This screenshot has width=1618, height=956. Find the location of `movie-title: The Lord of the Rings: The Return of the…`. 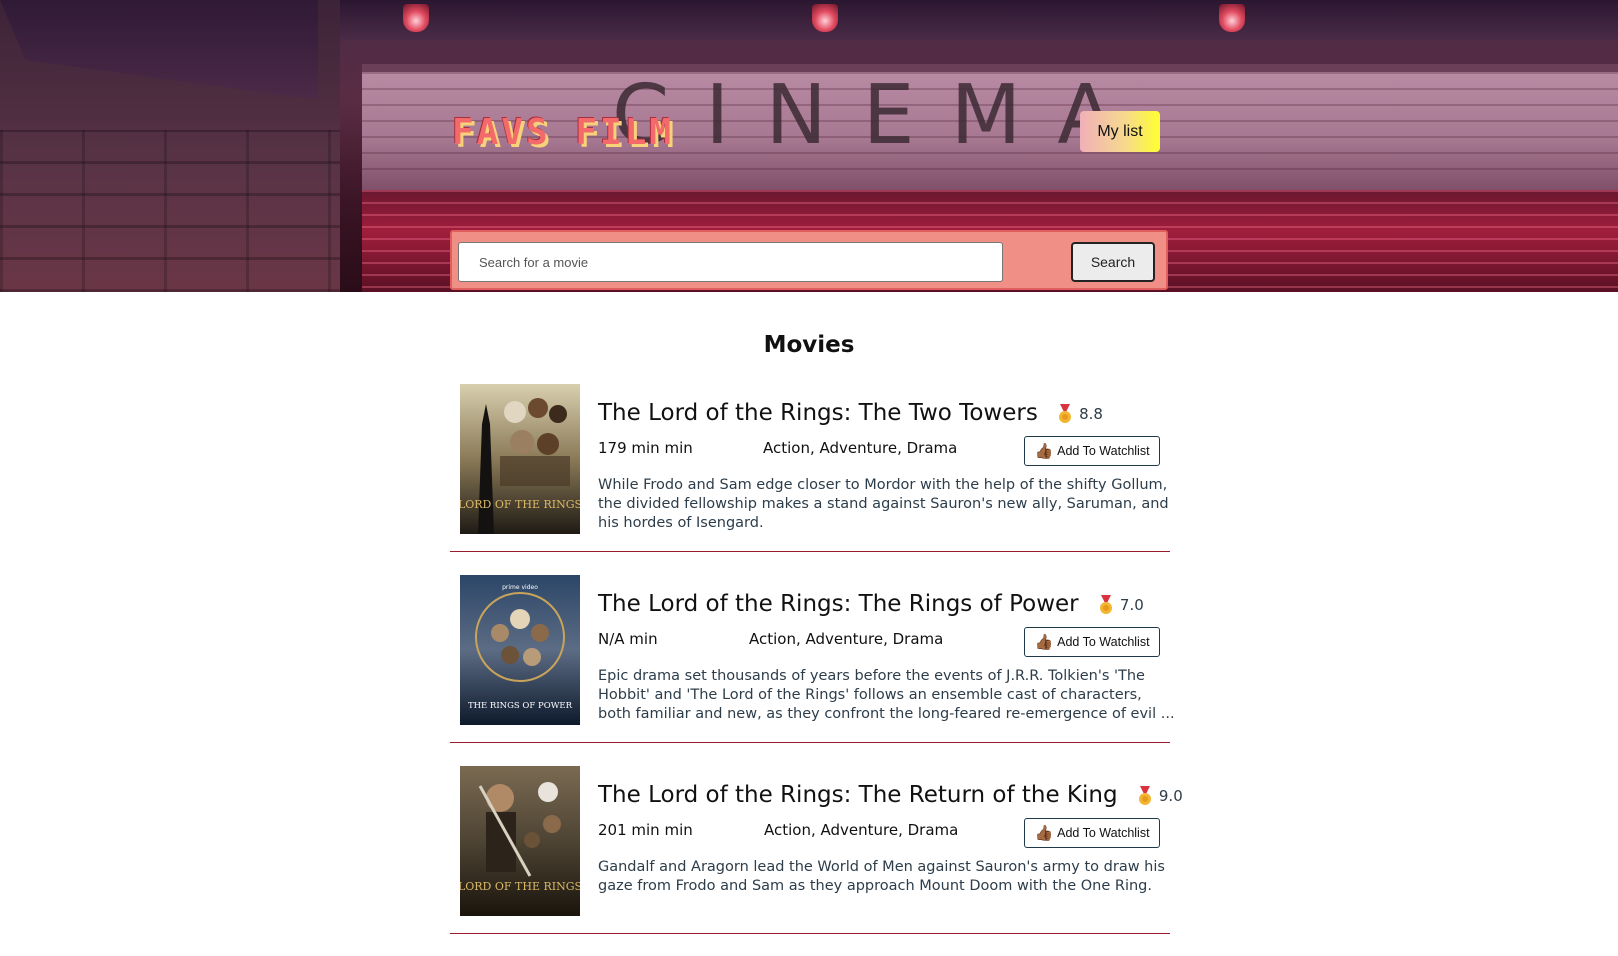

movie-title: The Lord of the Rings: The Return of the… is located at coordinates (858, 795).